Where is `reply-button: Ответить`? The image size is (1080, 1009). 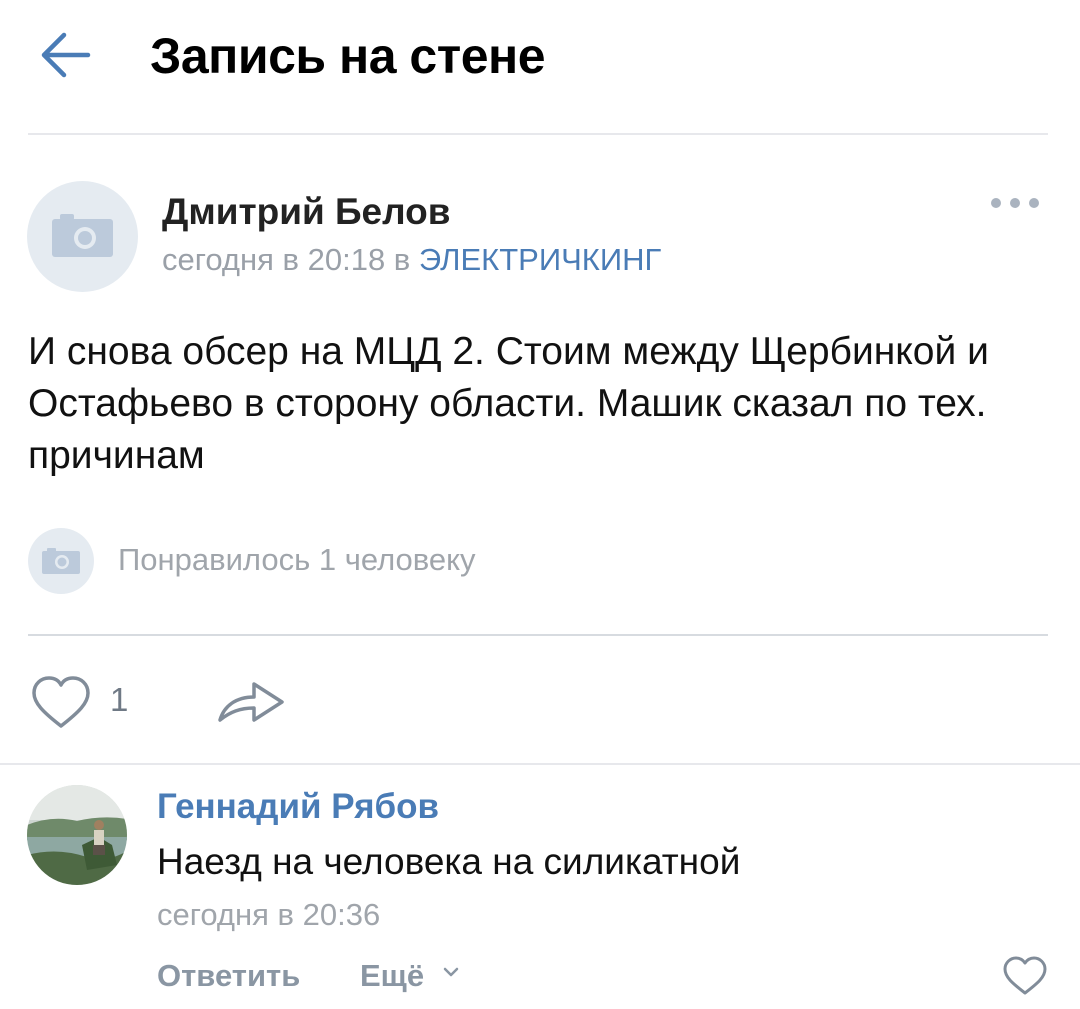 reply-button: Ответить is located at coordinates (228, 976).